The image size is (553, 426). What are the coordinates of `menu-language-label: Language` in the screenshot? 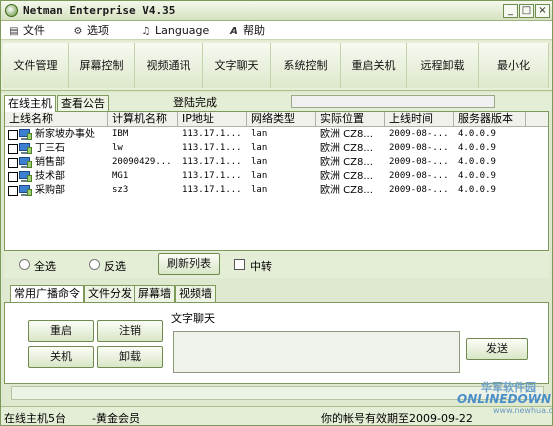 It's located at (182, 30).